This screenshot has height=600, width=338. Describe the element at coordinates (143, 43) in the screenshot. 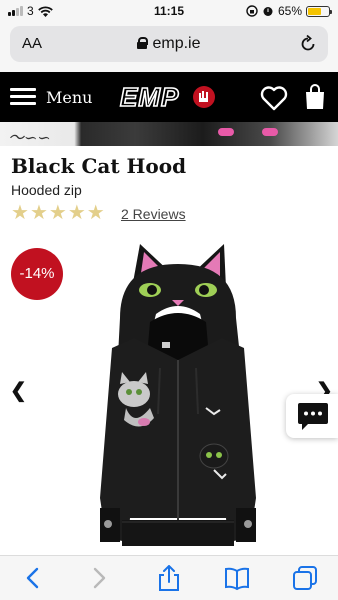

I see `lock-icon` at that location.